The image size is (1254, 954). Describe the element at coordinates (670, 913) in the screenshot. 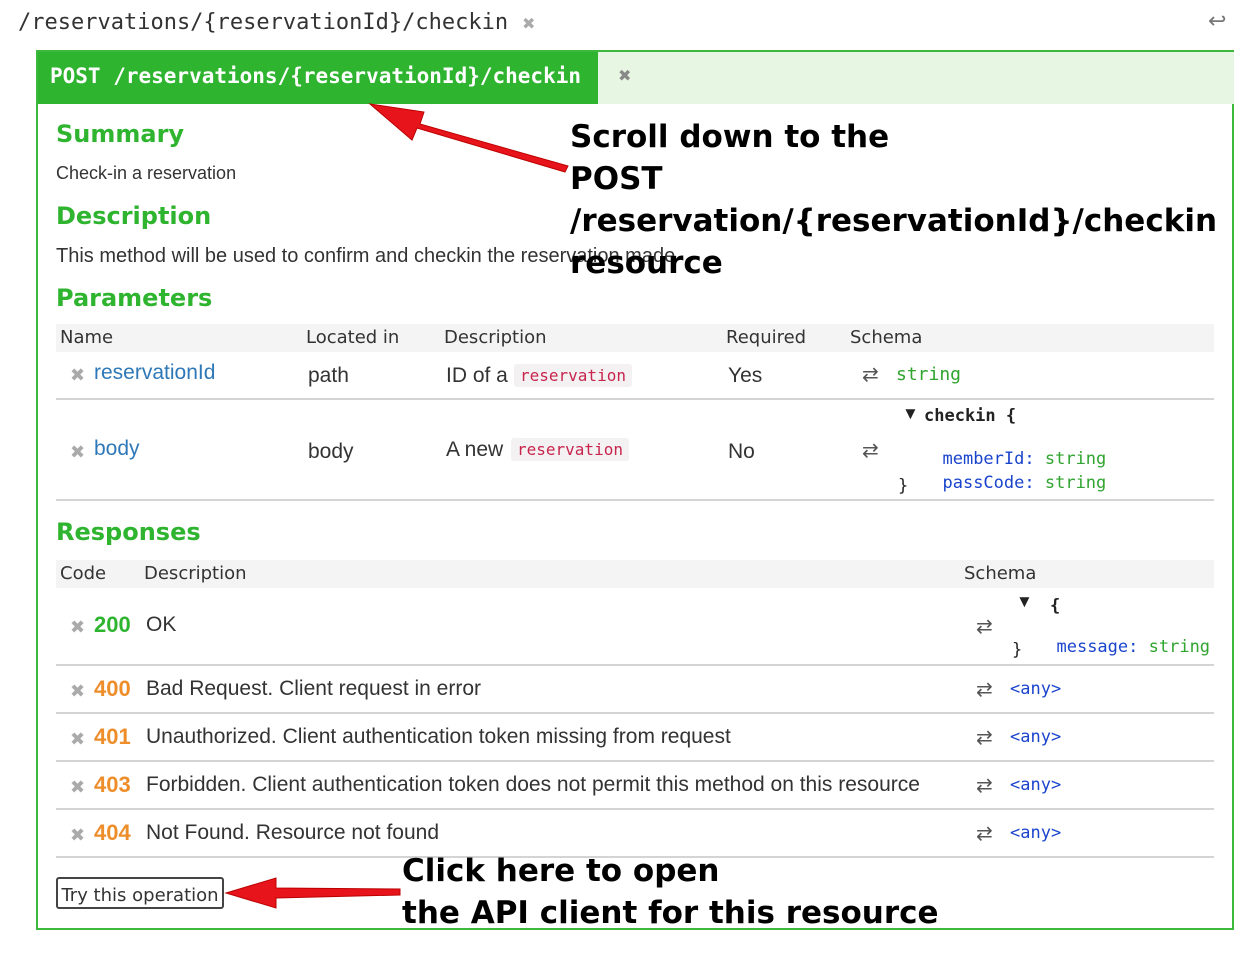

I see `annotation-line: the API client for this resource` at that location.